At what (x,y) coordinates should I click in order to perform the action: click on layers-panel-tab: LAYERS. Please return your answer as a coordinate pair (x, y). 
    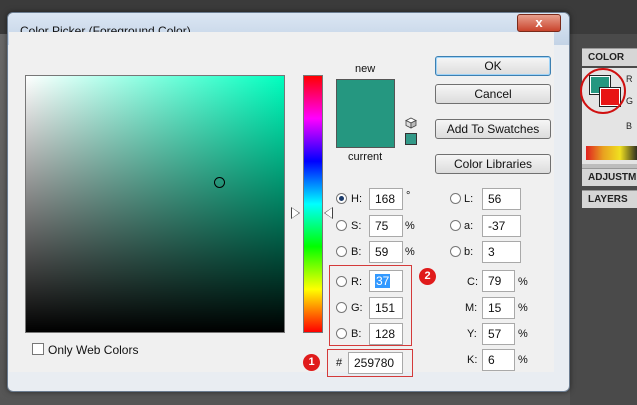
    Looking at the image, I should click on (609, 199).